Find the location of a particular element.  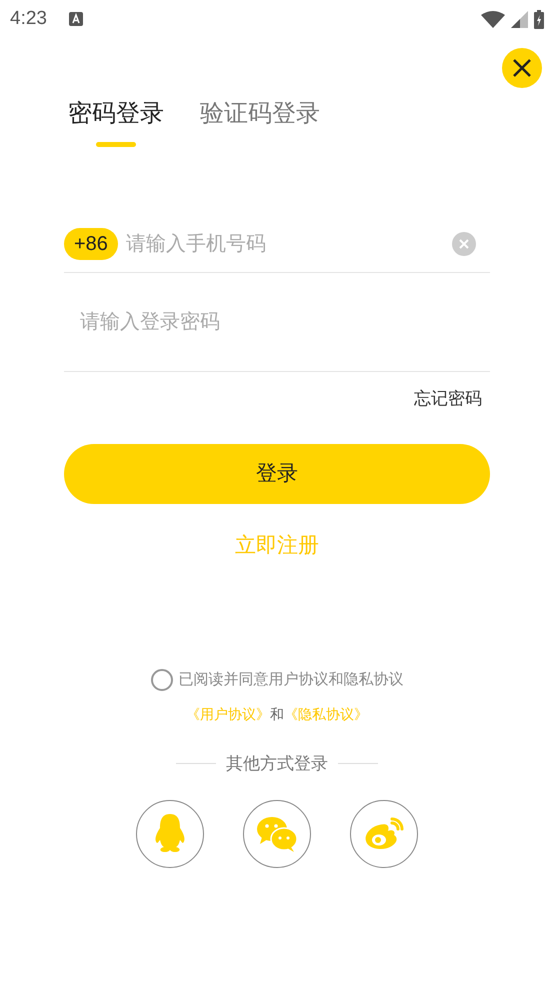

wechat-login-button is located at coordinates (277, 834).